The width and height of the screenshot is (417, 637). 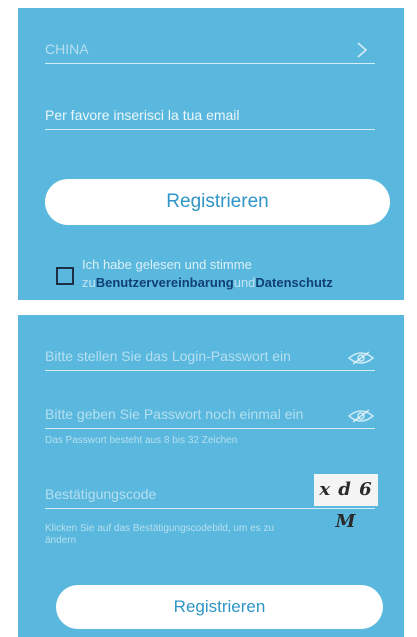 What do you see at coordinates (168, 356) in the screenshot?
I see `password-placeholder: Bitte stellen Sie das Login-Passwort ein` at bounding box center [168, 356].